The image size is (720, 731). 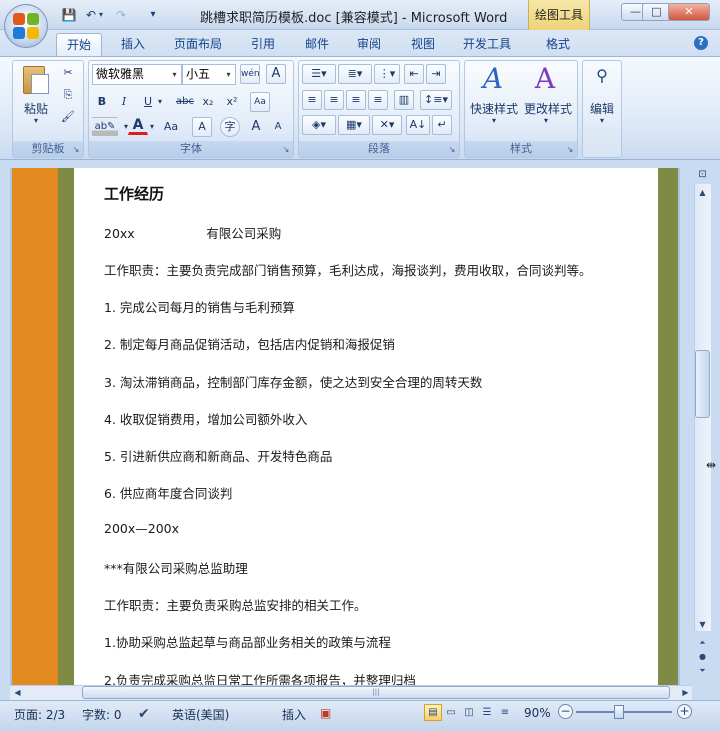 What do you see at coordinates (442, 125) in the screenshot?
I see `show-marks-icon: ↵` at bounding box center [442, 125].